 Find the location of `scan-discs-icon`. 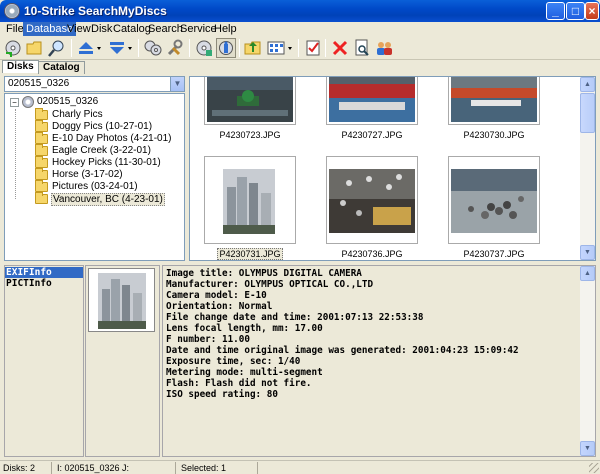

scan-discs-icon is located at coordinates (153, 48).